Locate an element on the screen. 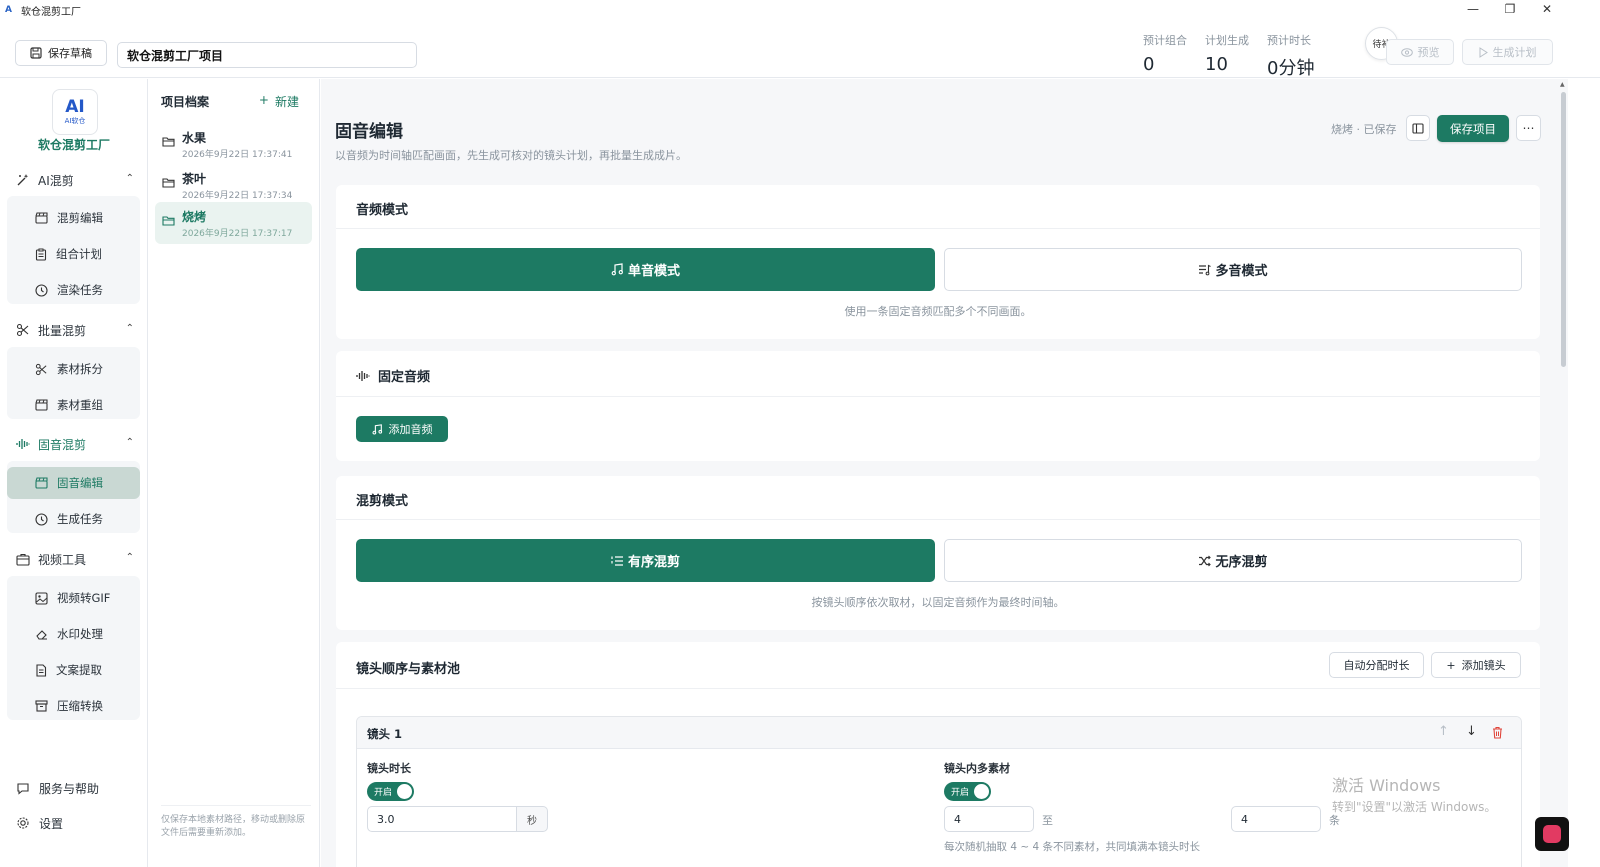 This screenshot has width=1600, height=867. page-title: 固音编辑 is located at coordinates (369, 132).